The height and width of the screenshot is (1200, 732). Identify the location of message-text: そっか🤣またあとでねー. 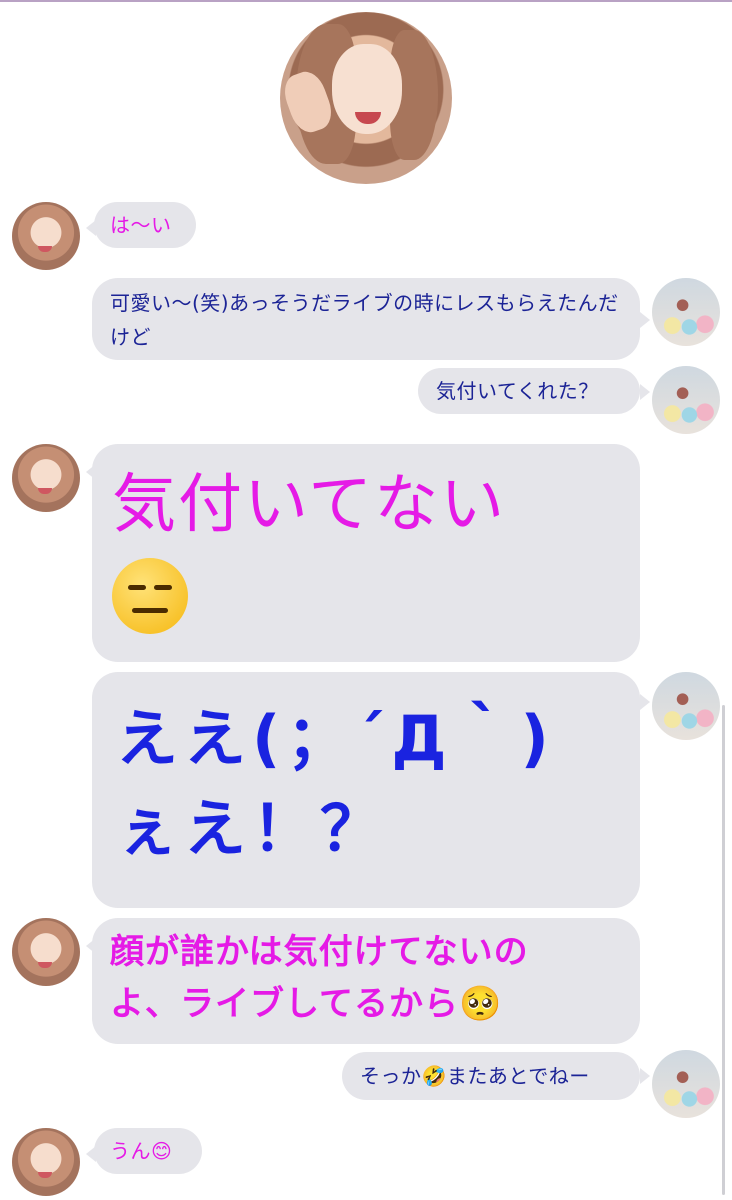
(475, 1076).